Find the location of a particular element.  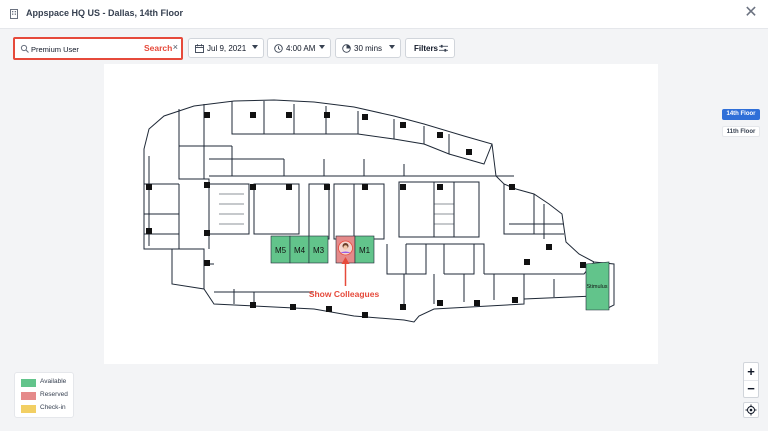

colleague-avatar is located at coordinates (345, 248).